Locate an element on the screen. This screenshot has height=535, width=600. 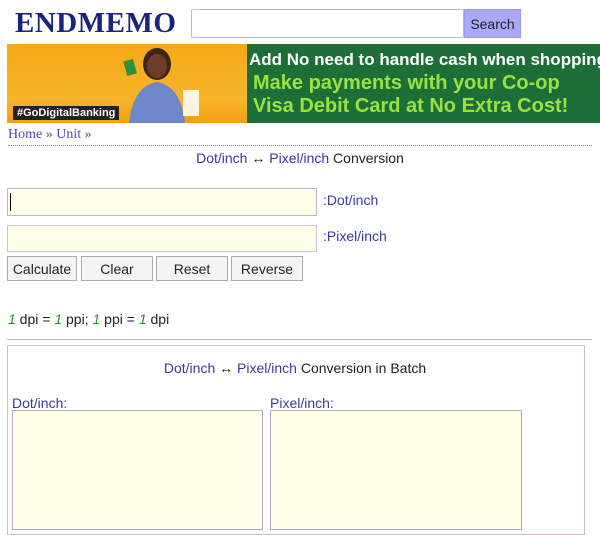
site-logo: ENDMEMO is located at coordinates (95, 23).